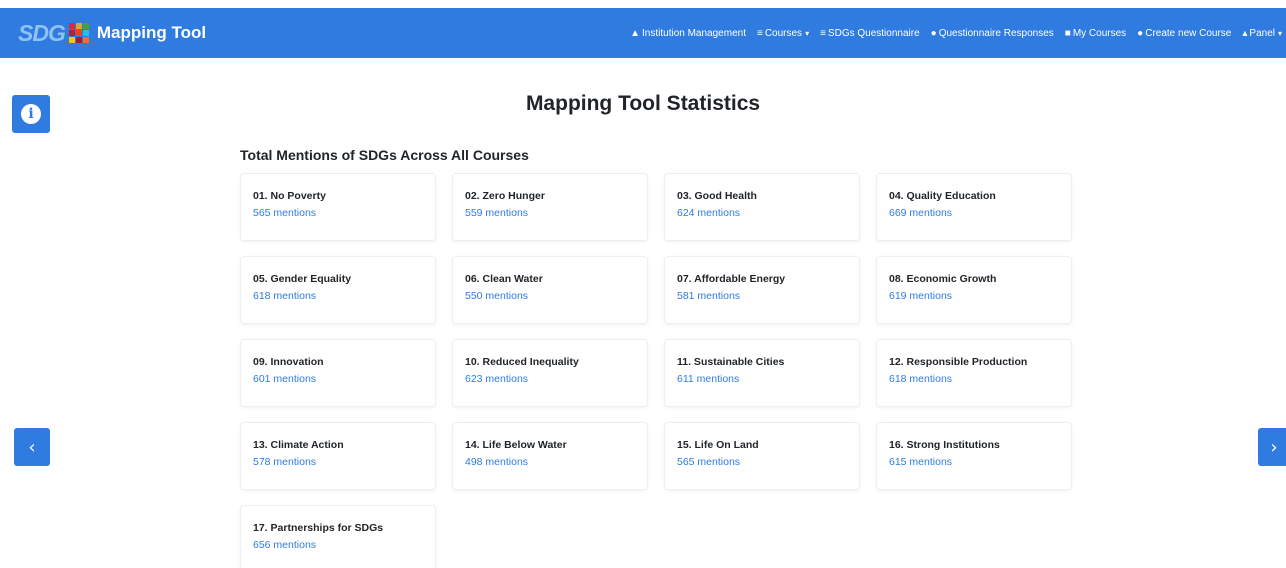  Describe the element at coordinates (522, 362) in the screenshot. I see `sdg-name: 10. Reduced Inequality` at that location.